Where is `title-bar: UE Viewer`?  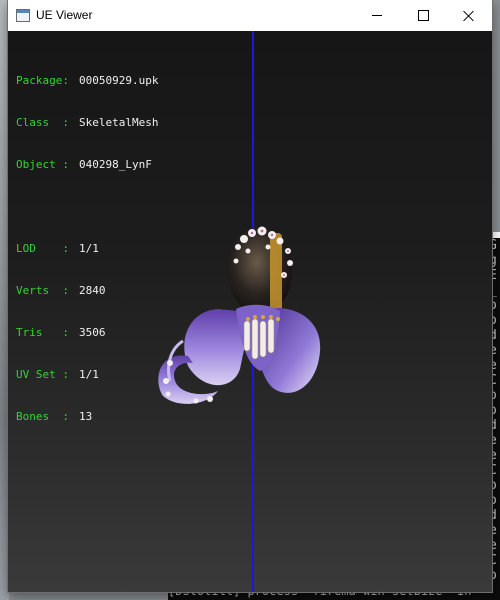 title-bar: UE Viewer is located at coordinates (250, 15).